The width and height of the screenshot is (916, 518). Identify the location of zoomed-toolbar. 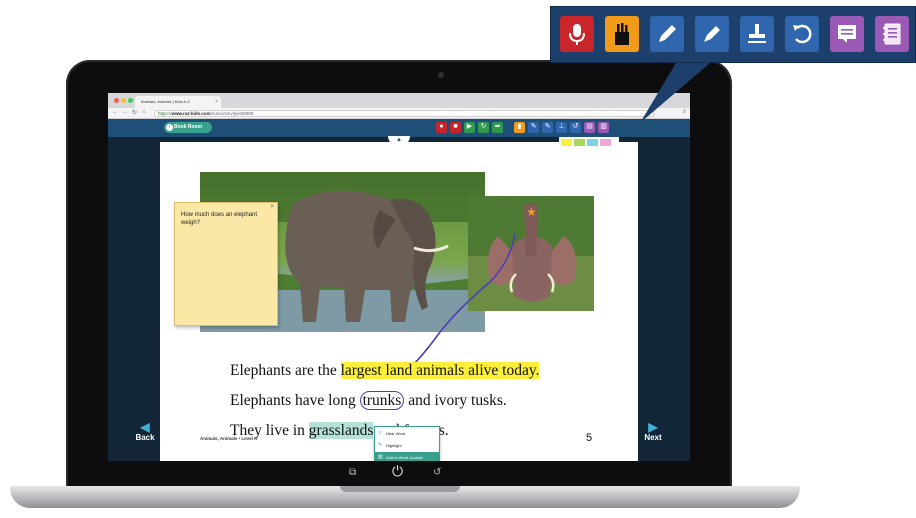
(733, 34).